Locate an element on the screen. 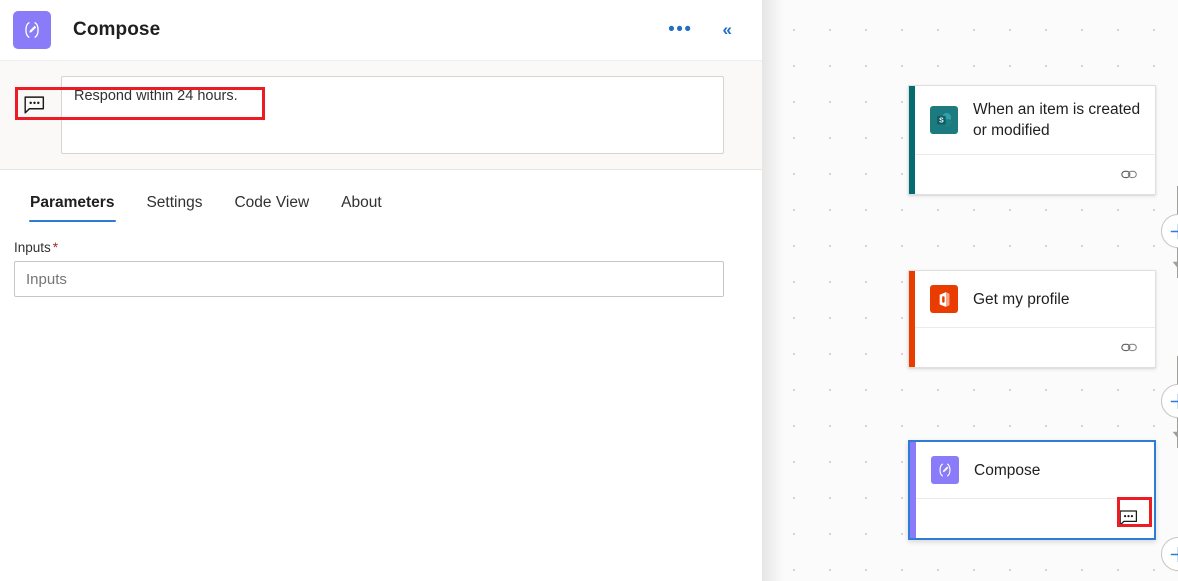 This screenshot has width=1178, height=581. node-body: Get my profile is located at coordinates (1035, 319).